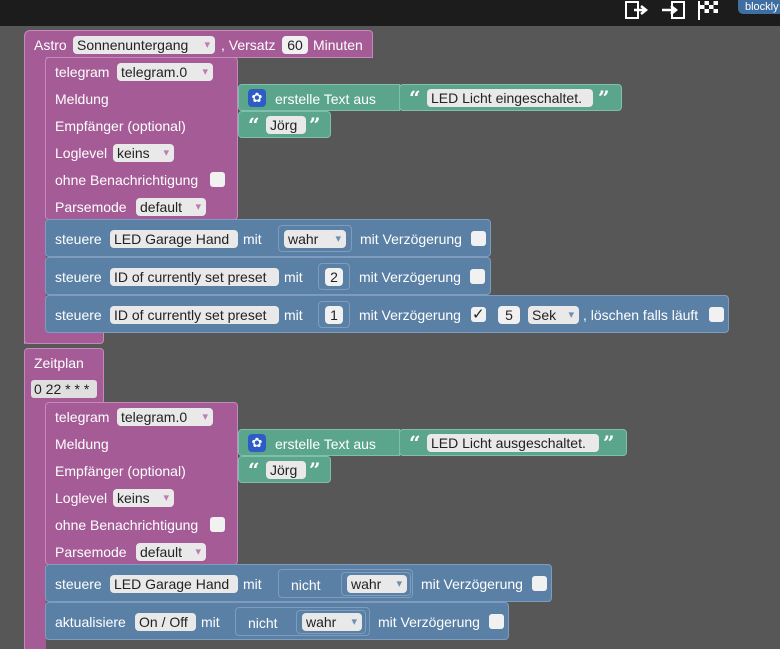 The width and height of the screenshot is (780, 649). I want to click on number-value-block: 1, so click(334, 314).